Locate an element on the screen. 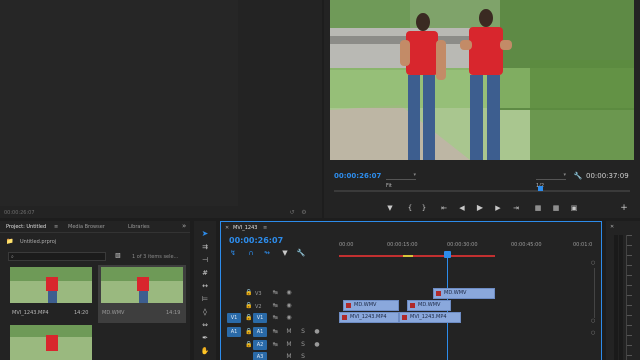  clip-duration: 14:20 is located at coordinates (81, 313).